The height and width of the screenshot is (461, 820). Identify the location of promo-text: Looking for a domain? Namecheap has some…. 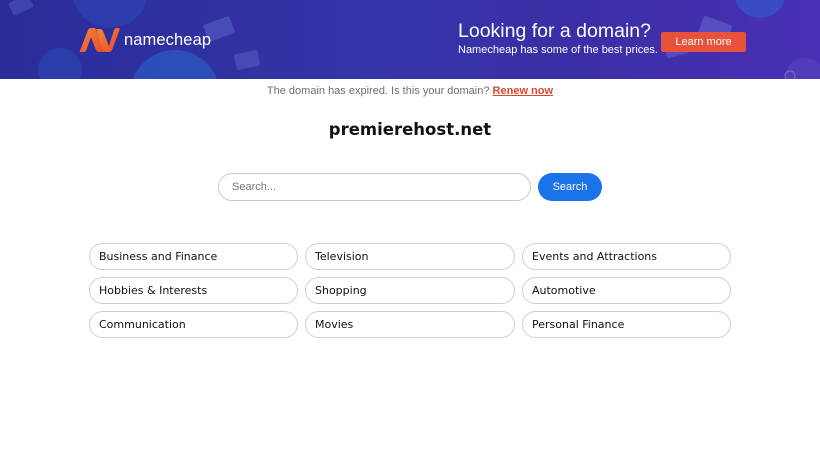
(558, 38).